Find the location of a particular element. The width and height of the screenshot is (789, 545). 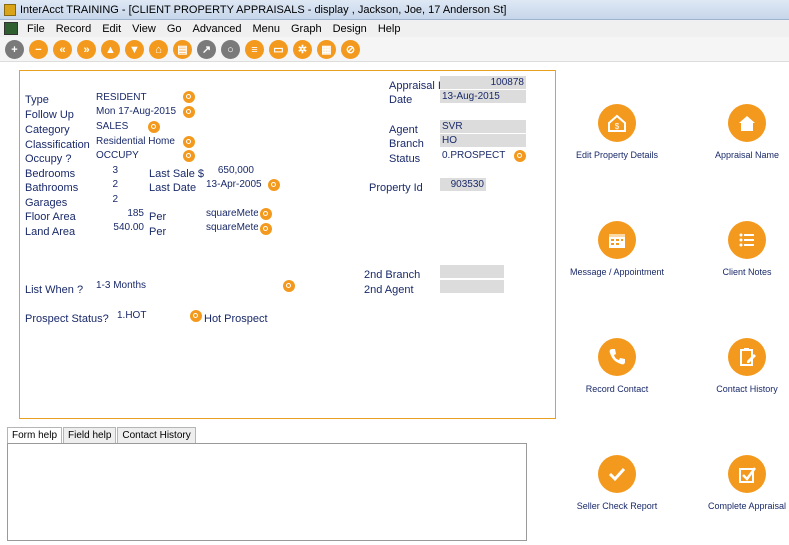

agent-label: Agent is located at coordinates (403, 130).